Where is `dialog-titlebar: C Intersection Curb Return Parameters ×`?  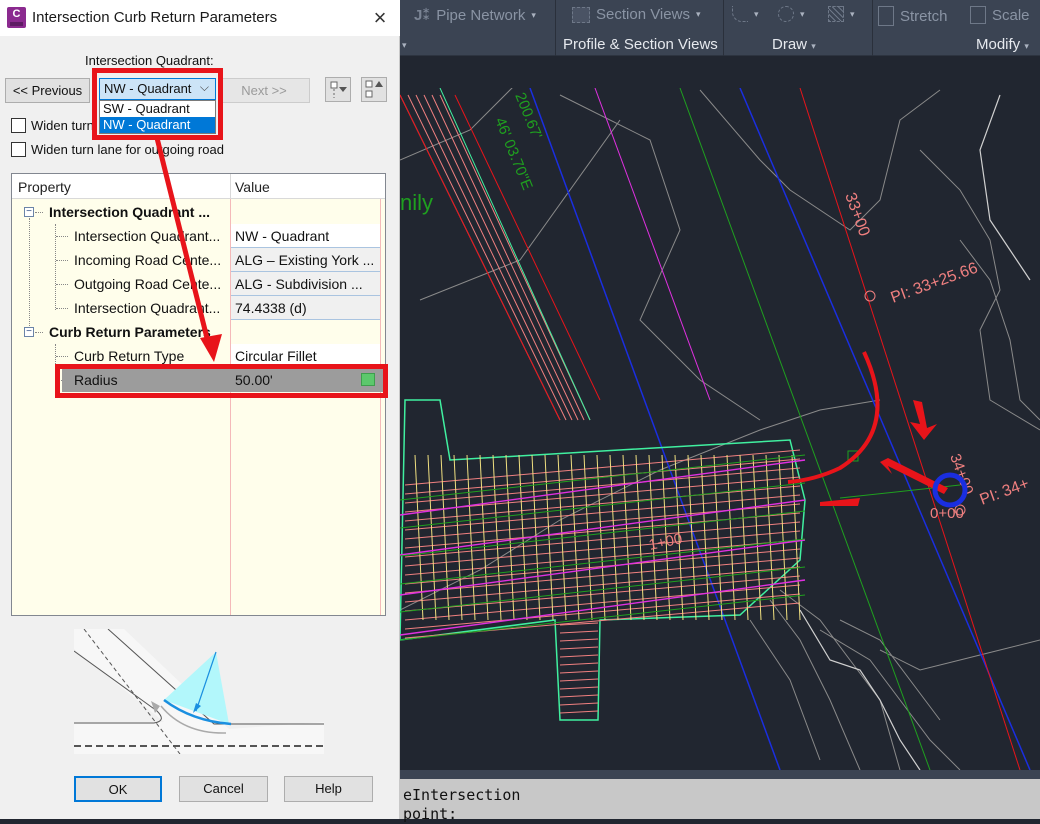 dialog-titlebar: C Intersection Curb Return Parameters × is located at coordinates (200, 18).